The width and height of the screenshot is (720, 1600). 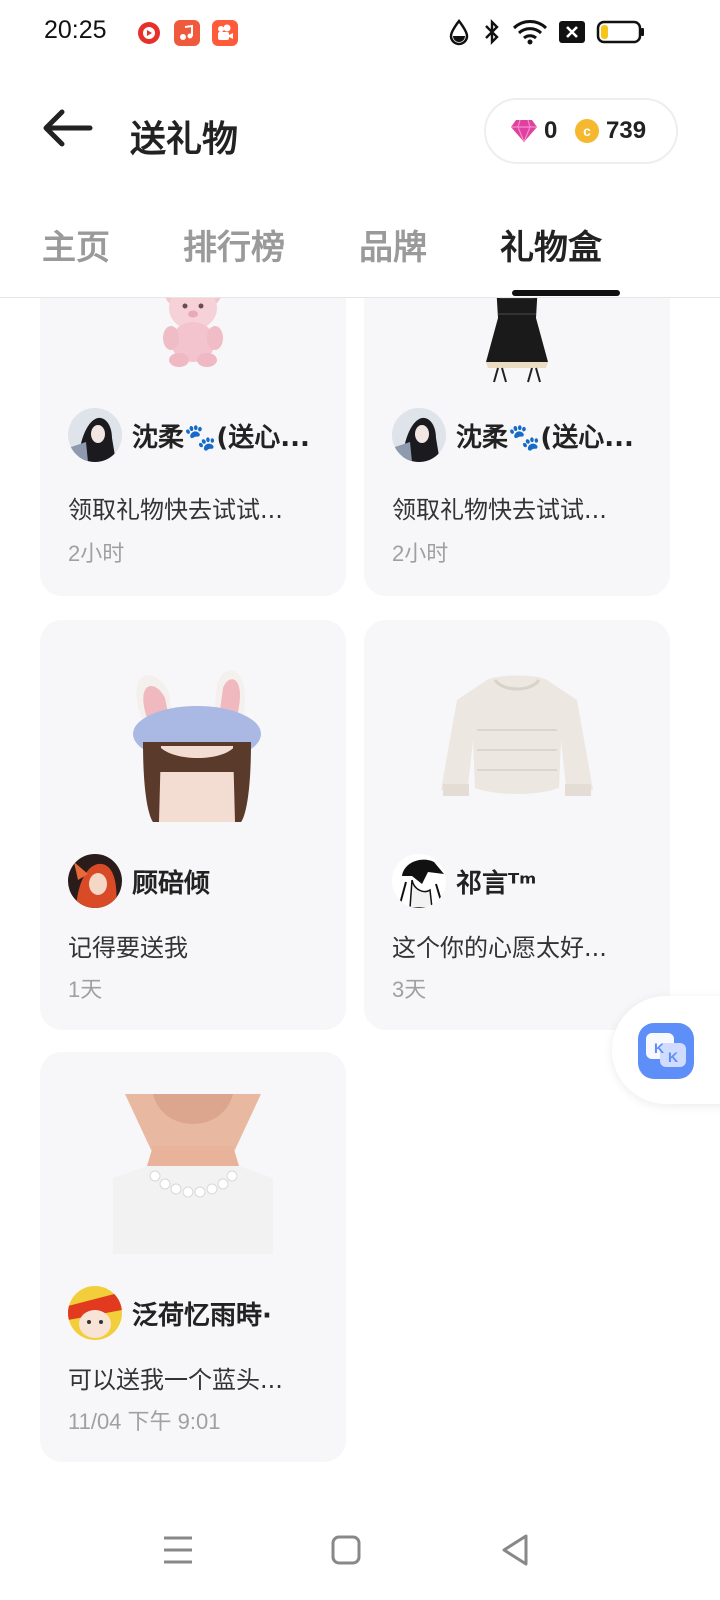 What do you see at coordinates (551, 244) in the screenshot?
I see `tab-giftbox: 礼物盒` at bounding box center [551, 244].